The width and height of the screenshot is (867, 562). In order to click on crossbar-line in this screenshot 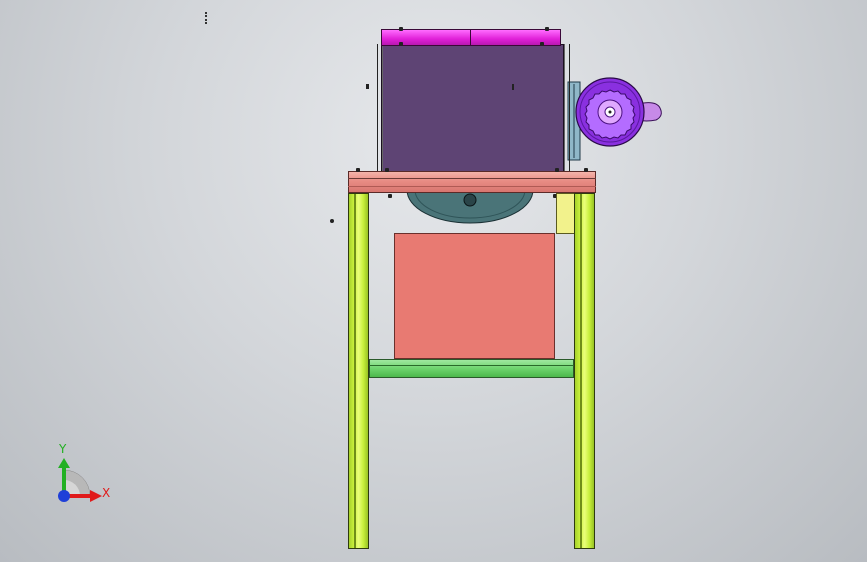, I will do `click(471, 365)`.